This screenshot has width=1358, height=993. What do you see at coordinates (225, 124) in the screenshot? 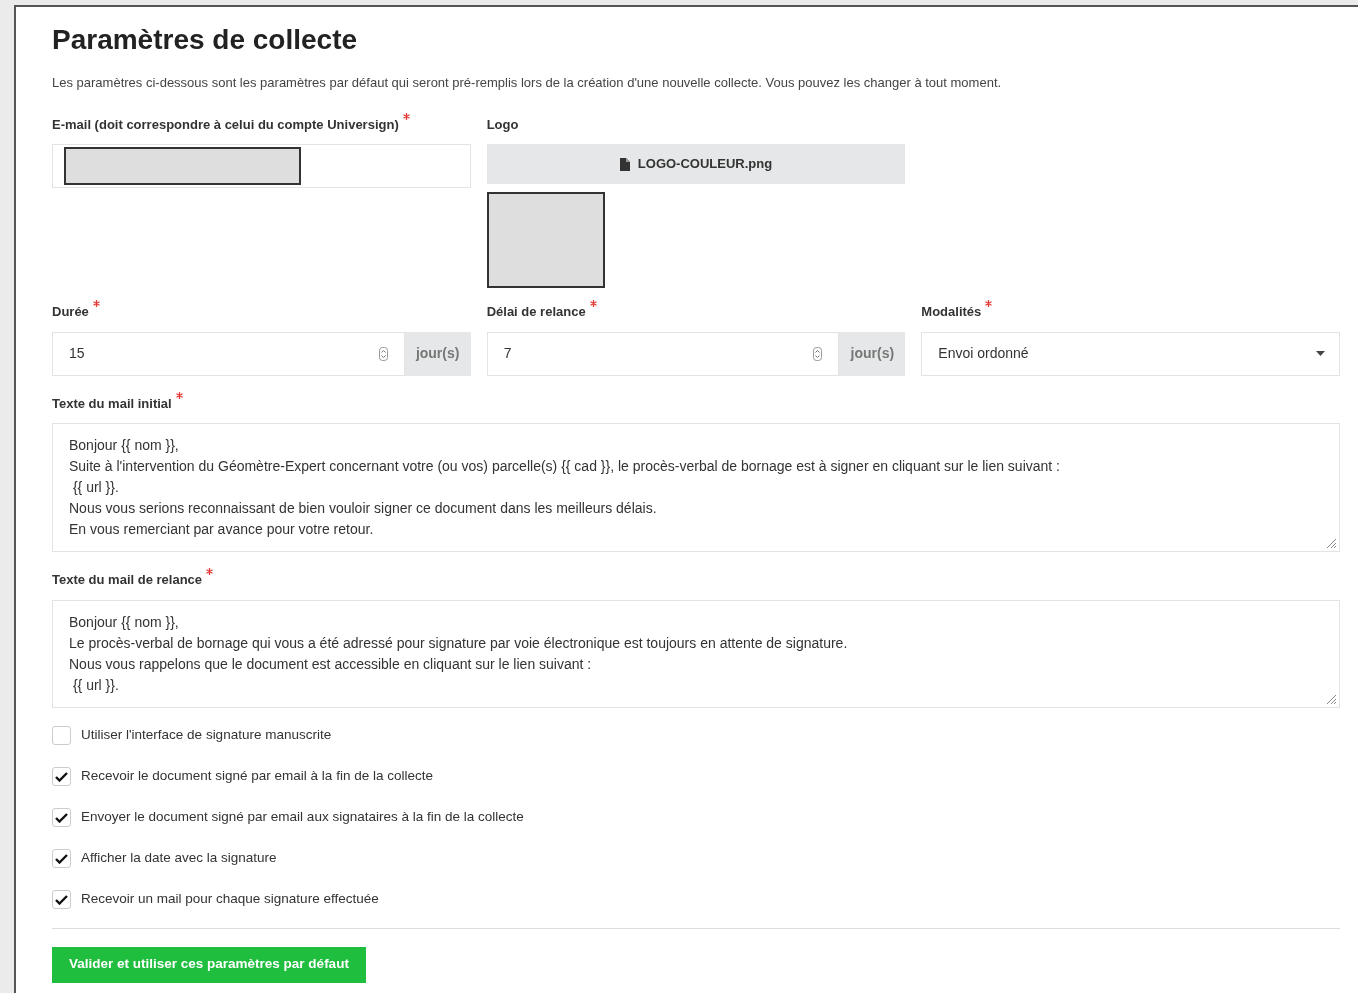
I see `field-label: E-mail (doit correspondre à celui du compte Universign)` at bounding box center [225, 124].